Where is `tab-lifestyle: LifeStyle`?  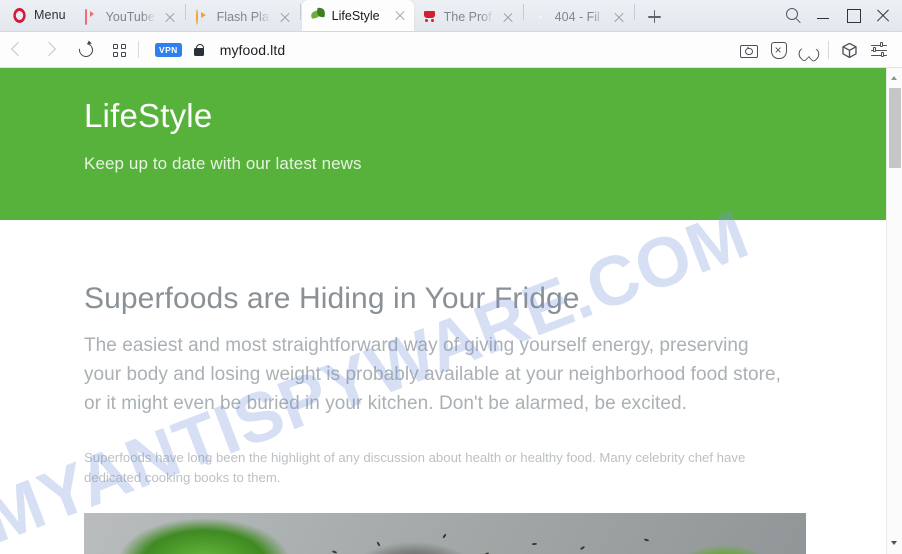 tab-lifestyle: LifeStyle is located at coordinates (357, 15).